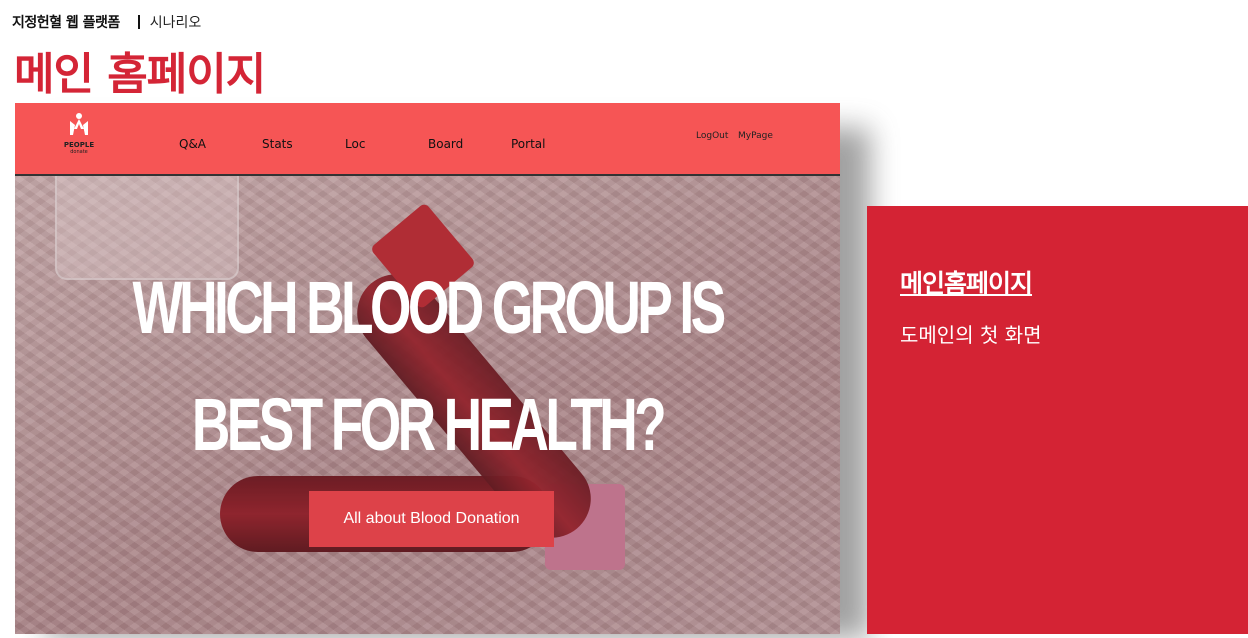  I want to click on header-line: 지정헌혈 웹 플랫폼 시나리오, so click(106, 22).